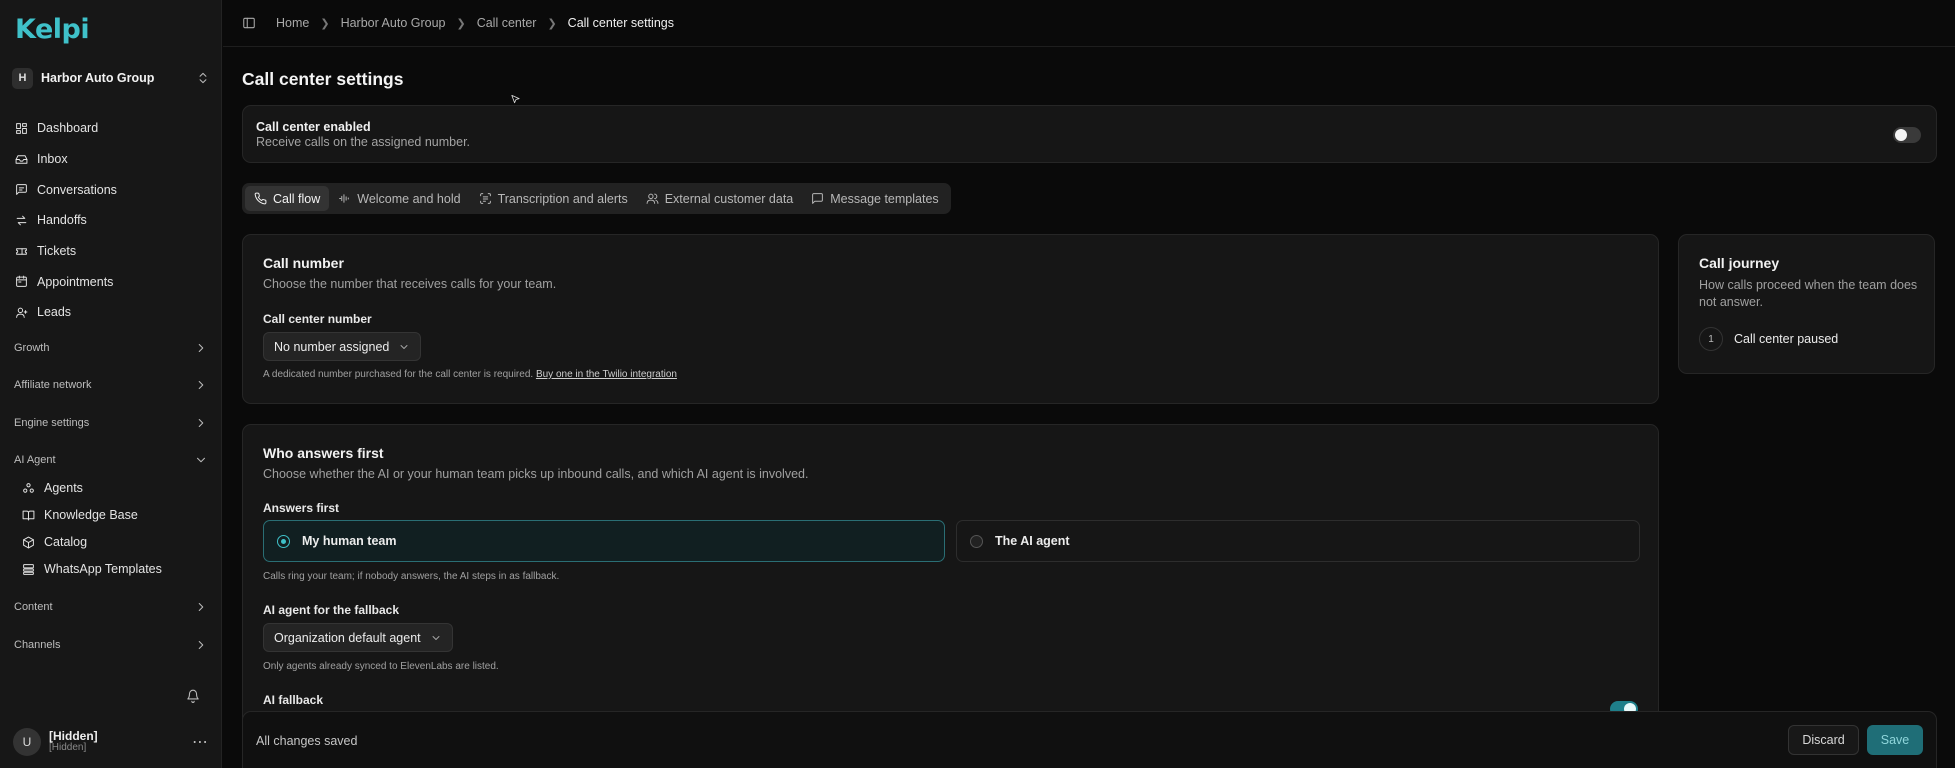 This screenshot has height=768, width=1955. I want to click on nav-item-whatsapp-templates: WhatsApp Templates, so click(92, 569).